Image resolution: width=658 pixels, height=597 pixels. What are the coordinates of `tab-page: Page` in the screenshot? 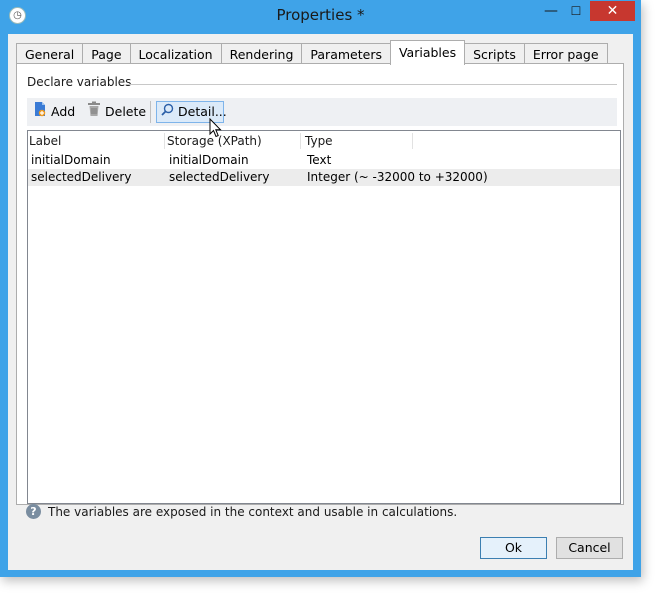 It's located at (106, 54).